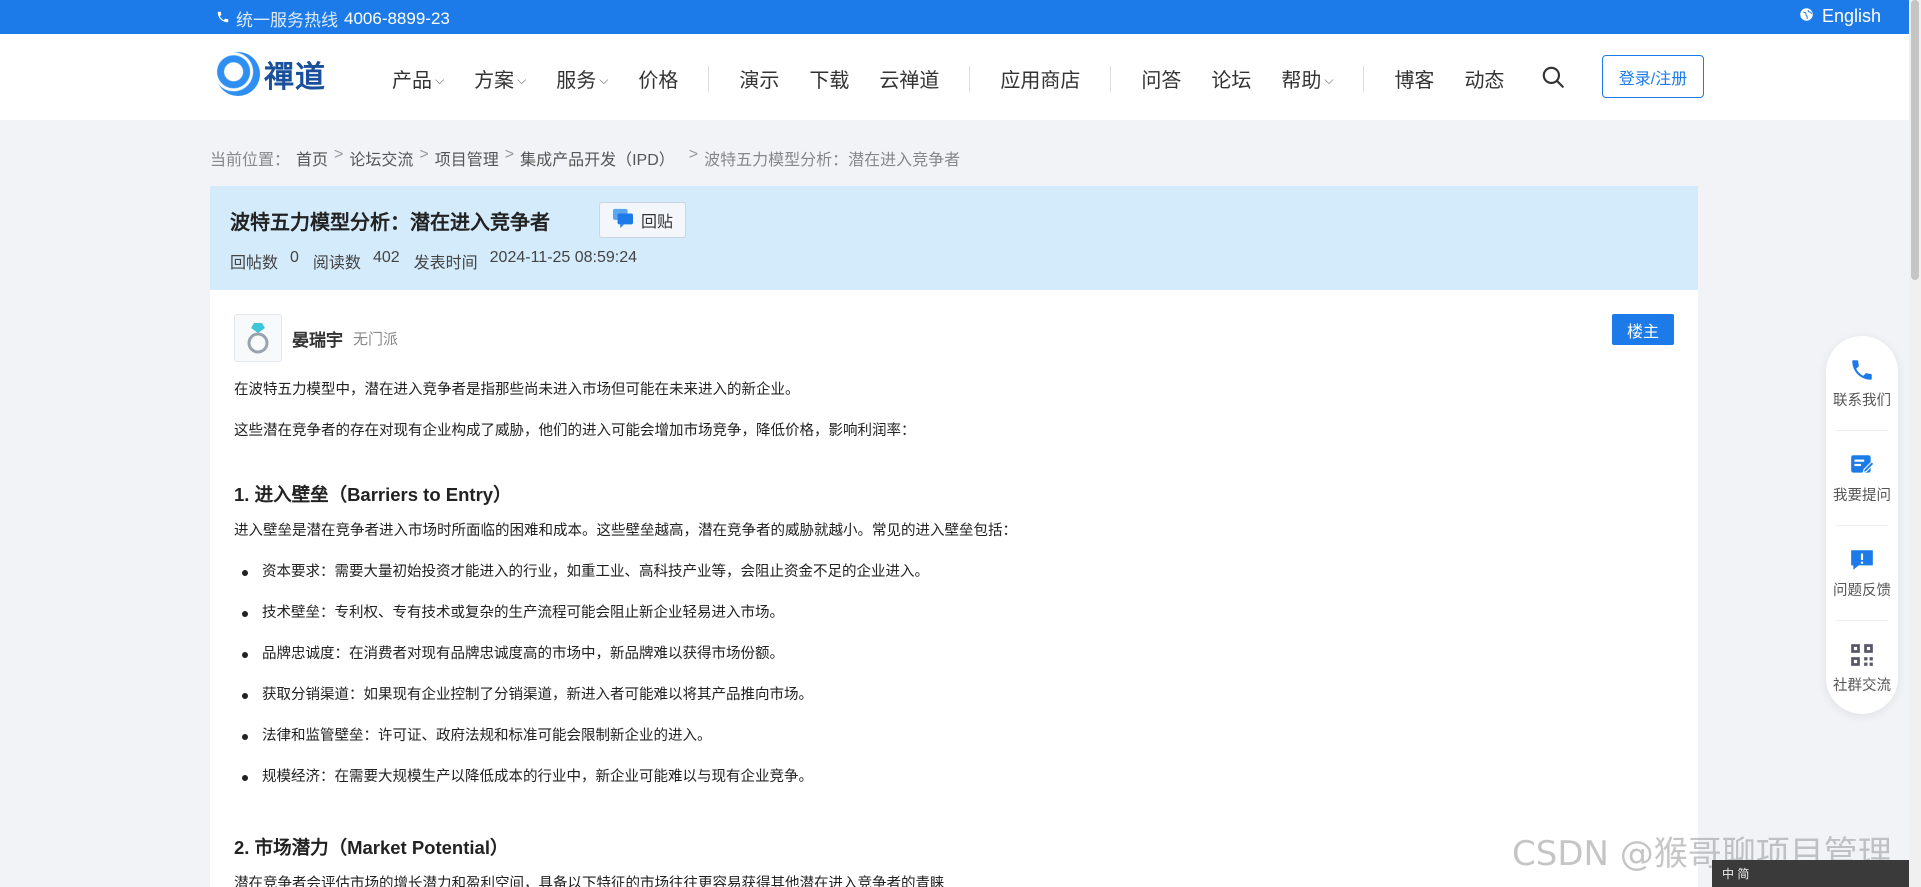 This screenshot has width=1921, height=887. What do you see at coordinates (829, 78) in the screenshot?
I see `nav-item-download: 下载` at bounding box center [829, 78].